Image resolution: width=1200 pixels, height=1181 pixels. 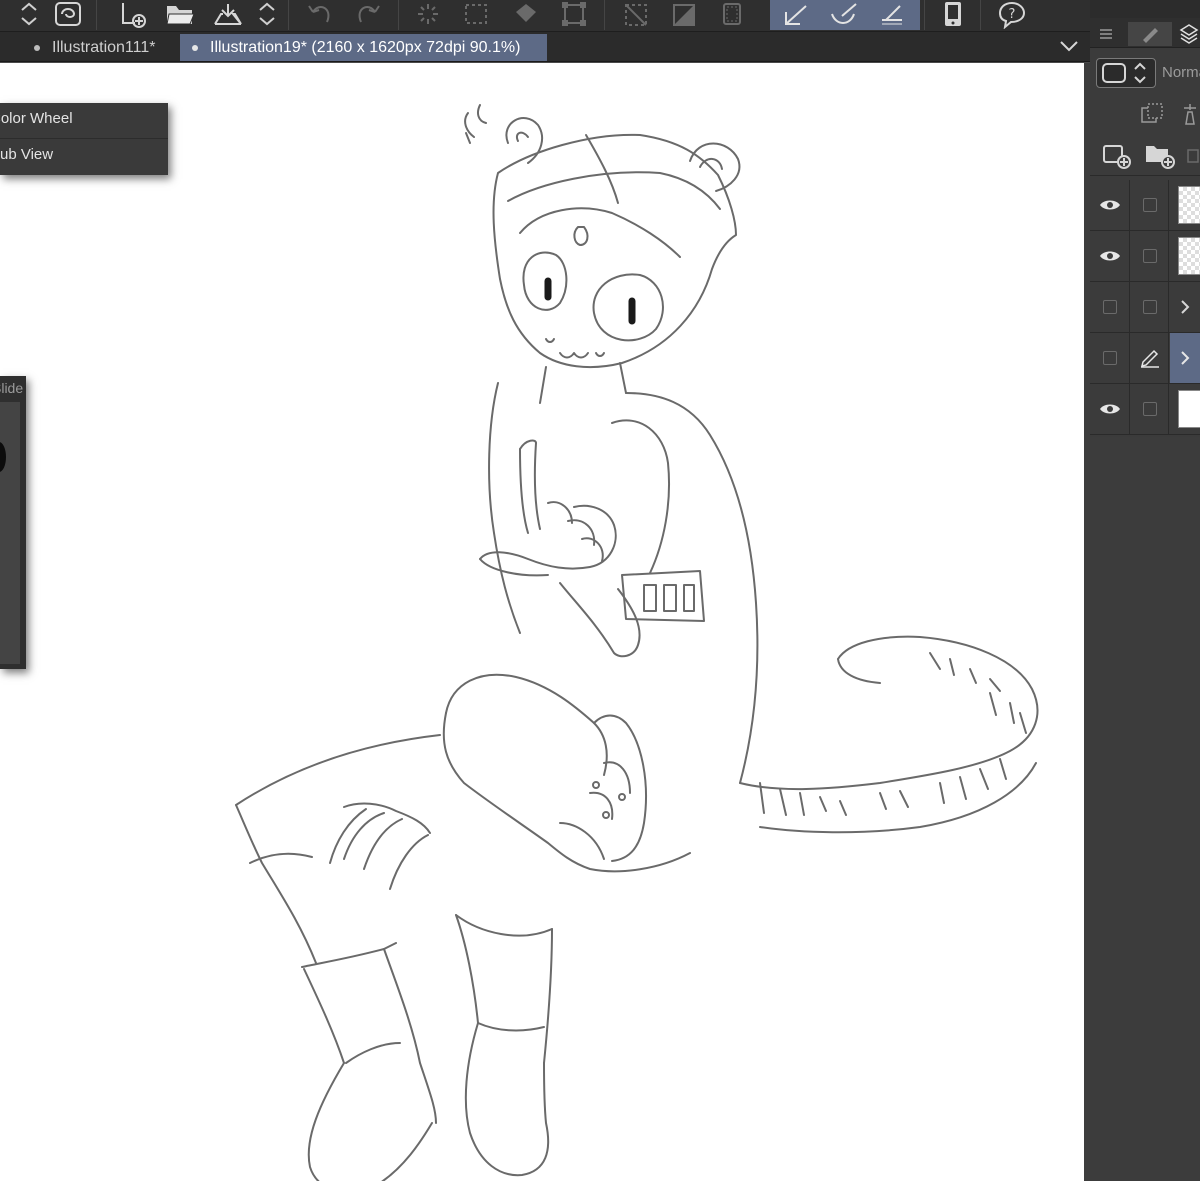 I want to click on floating-sub-palette: Slide, so click(x=13, y=522).